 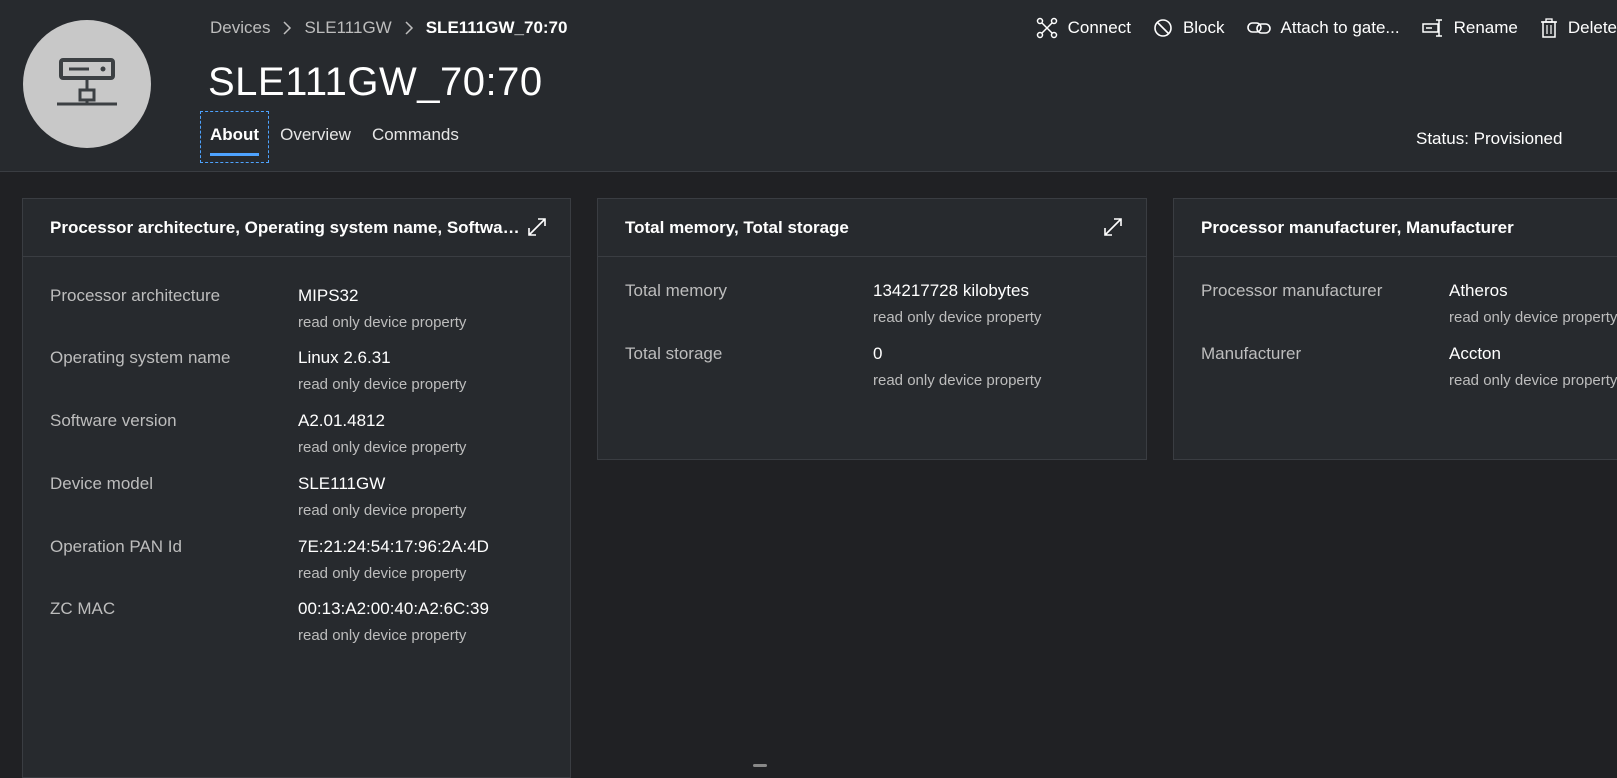 I want to click on card-title: Processor manufacturer, Manufacturer, so click(x=1357, y=227).